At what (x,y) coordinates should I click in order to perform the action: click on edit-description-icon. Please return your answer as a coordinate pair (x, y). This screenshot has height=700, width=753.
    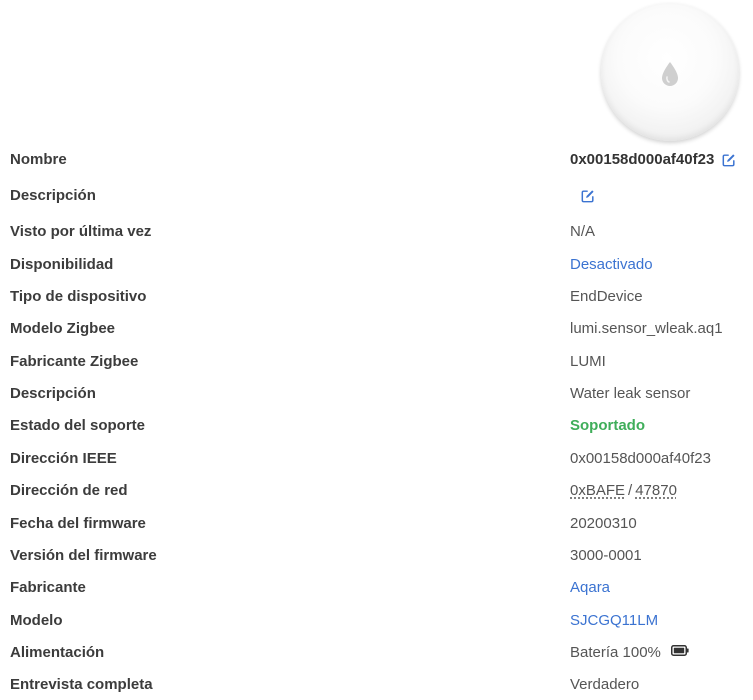
    Looking at the image, I should click on (588, 199).